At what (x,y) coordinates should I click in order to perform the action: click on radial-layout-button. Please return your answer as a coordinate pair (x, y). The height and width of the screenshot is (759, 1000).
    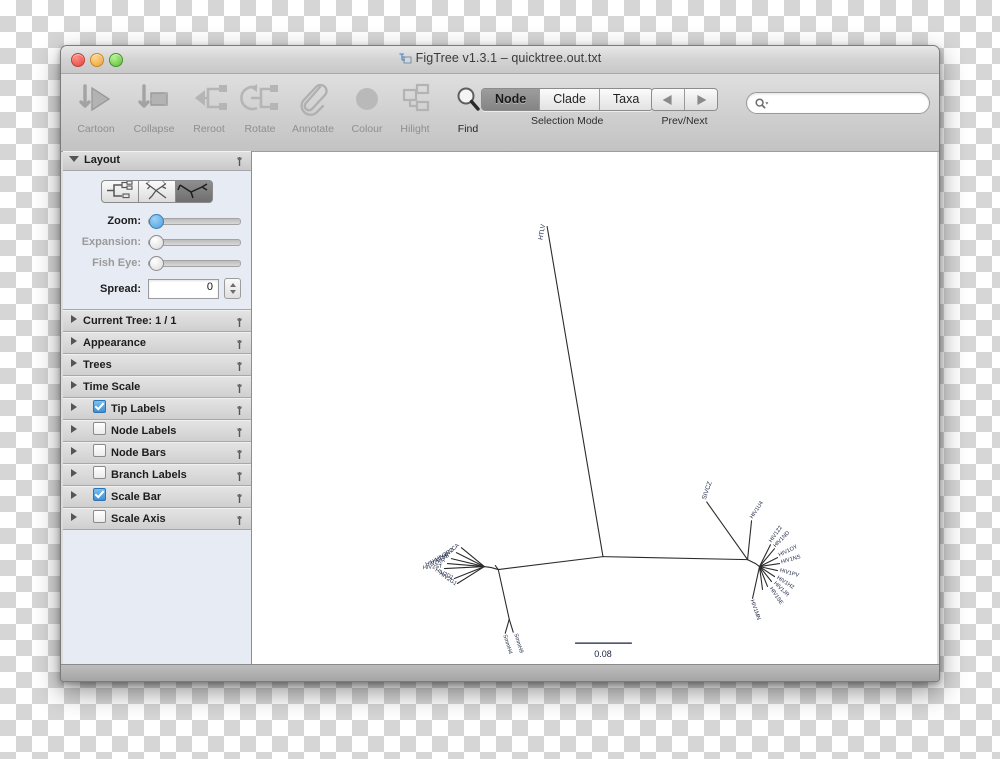
    Looking at the image, I should click on (194, 191).